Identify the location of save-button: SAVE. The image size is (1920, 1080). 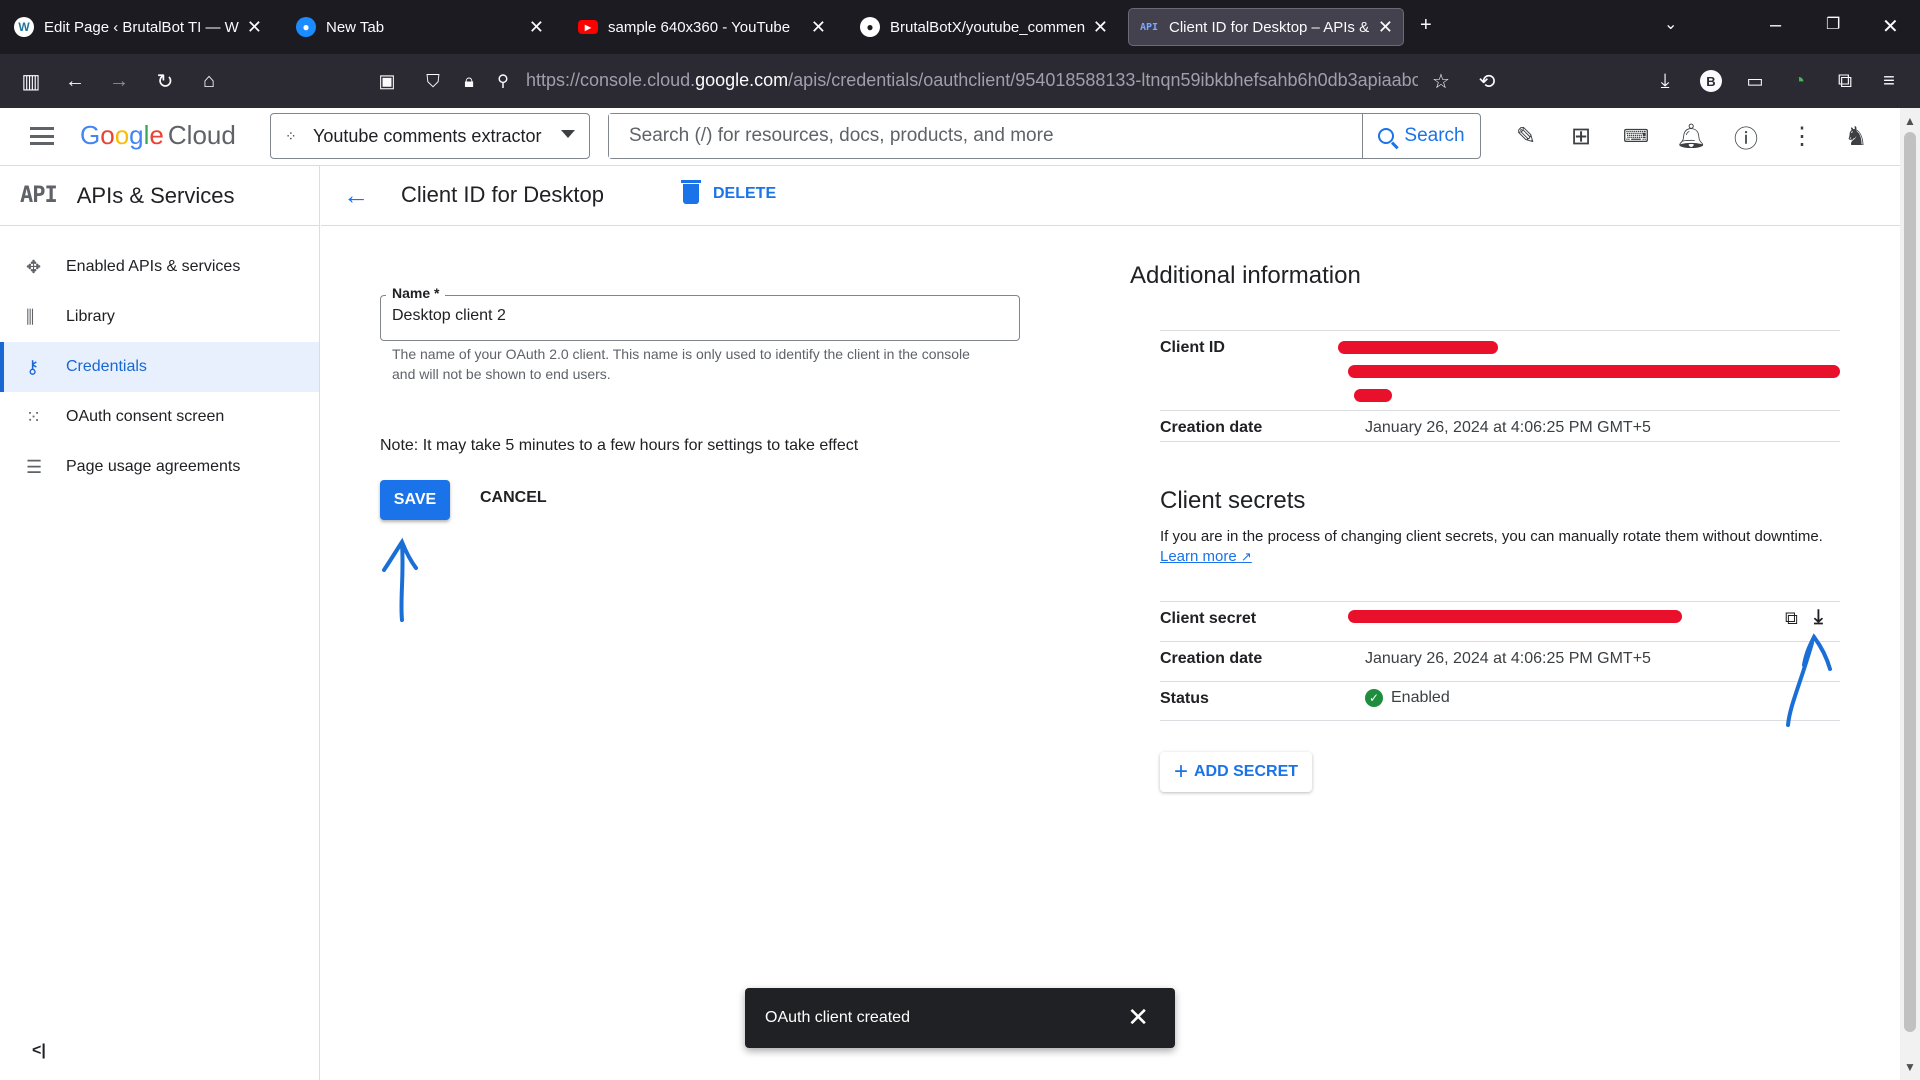
(415, 500).